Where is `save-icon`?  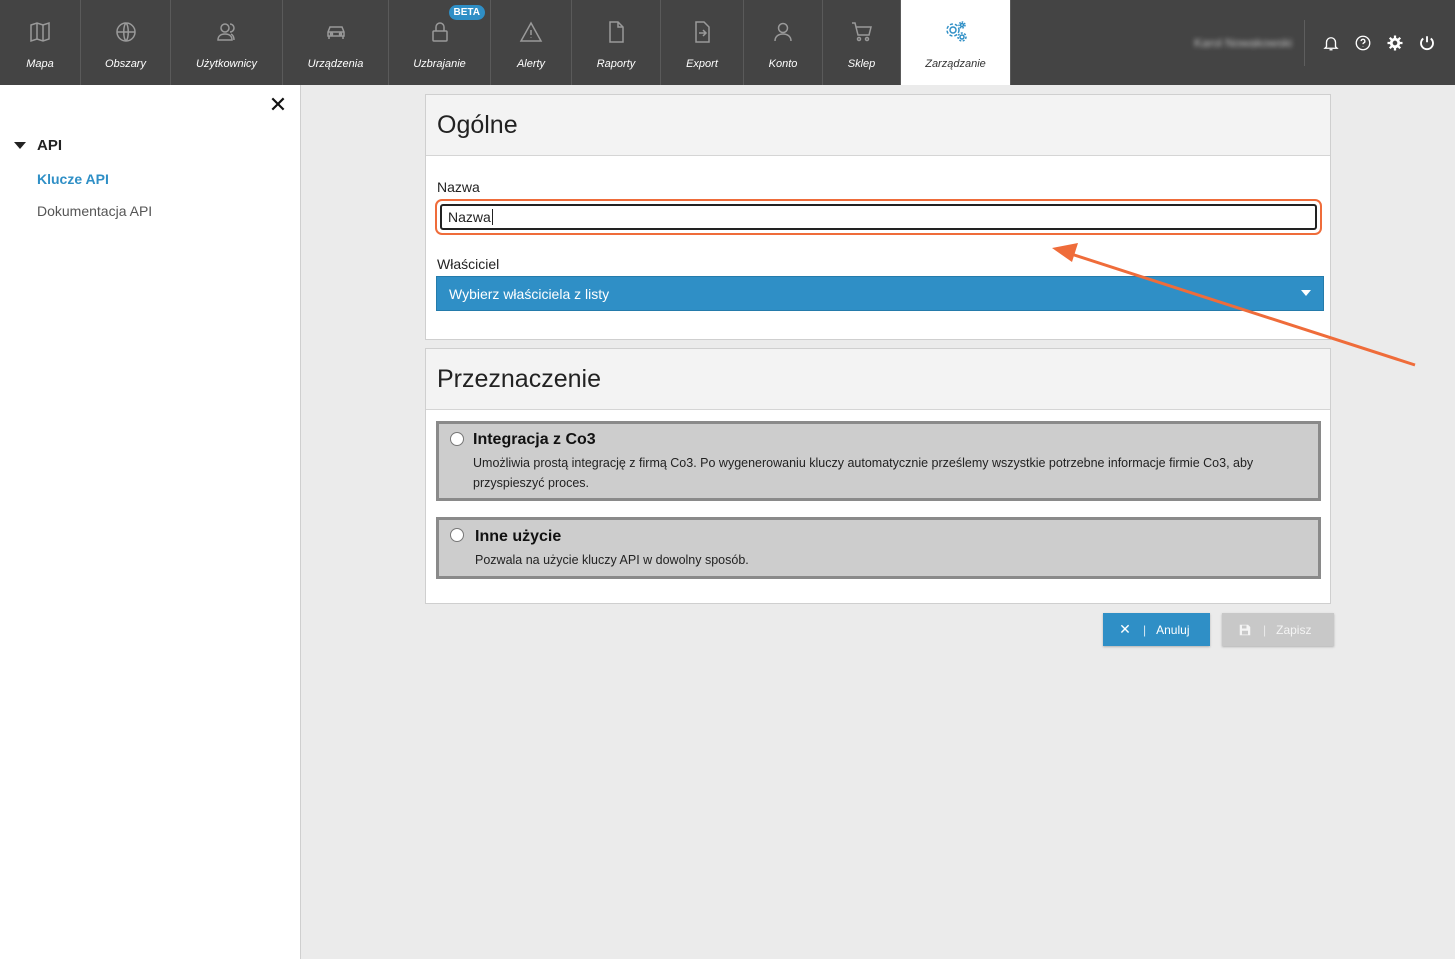 save-icon is located at coordinates (1245, 630).